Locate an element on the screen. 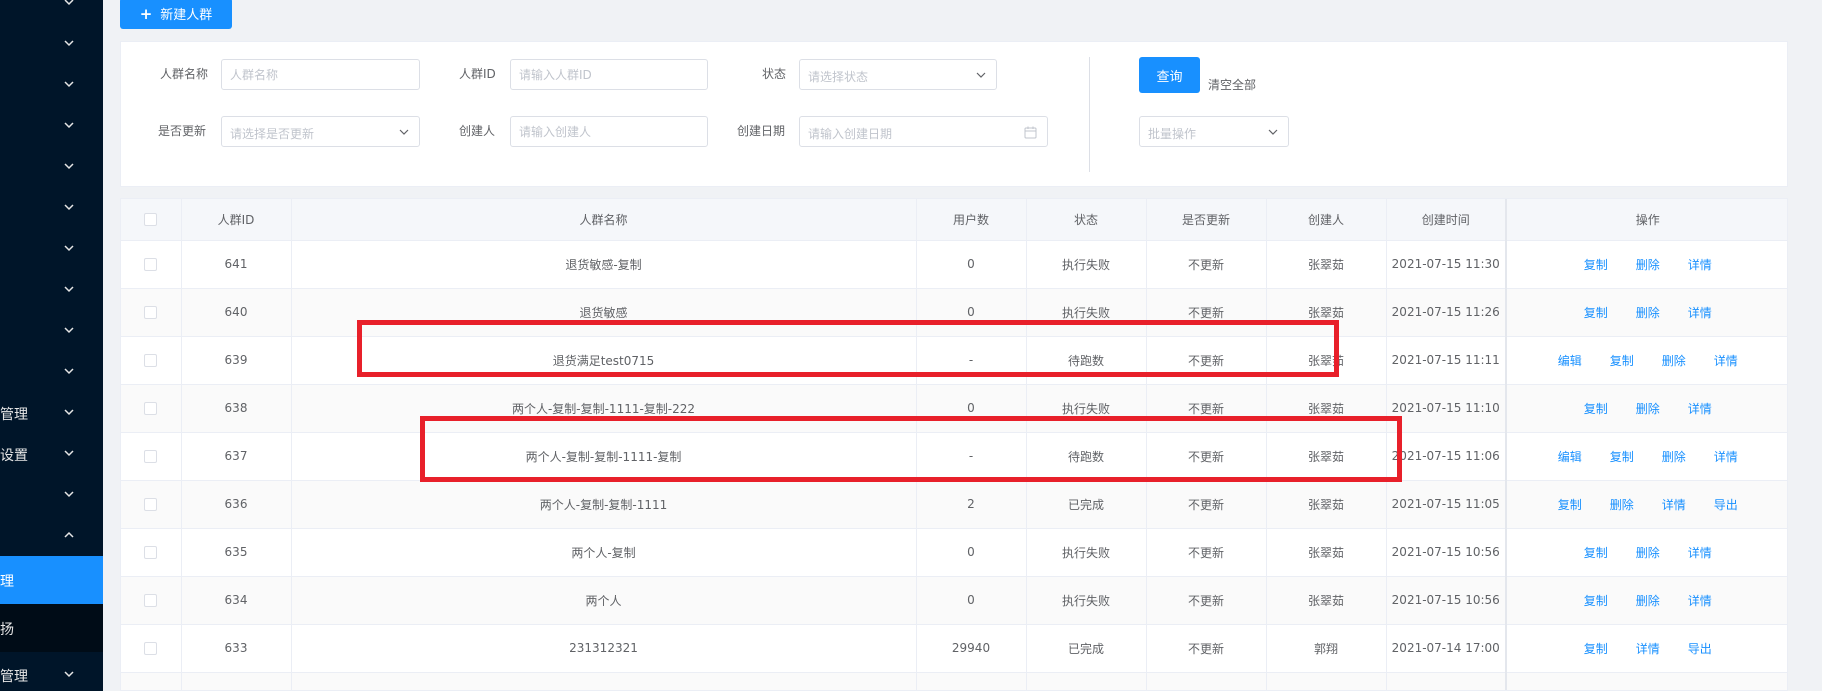  cell-id: 640 is located at coordinates (236, 312).